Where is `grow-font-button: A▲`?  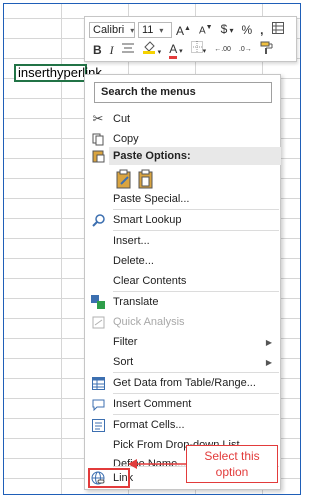
grow-font-button: A▲ is located at coordinates (183, 30).